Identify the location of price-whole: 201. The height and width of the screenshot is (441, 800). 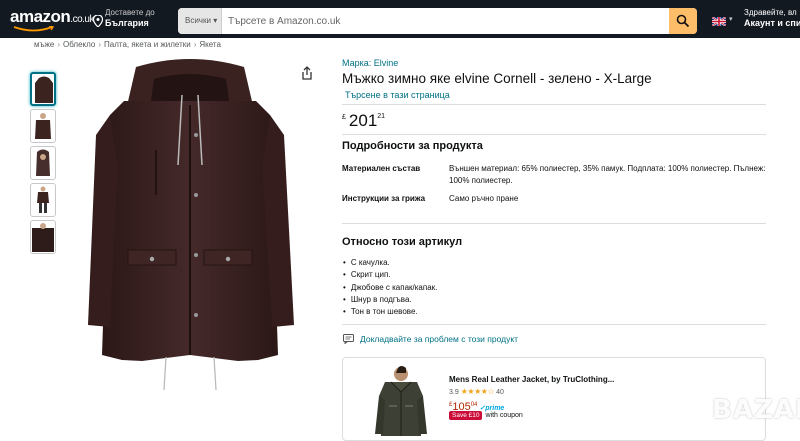
(363, 120).